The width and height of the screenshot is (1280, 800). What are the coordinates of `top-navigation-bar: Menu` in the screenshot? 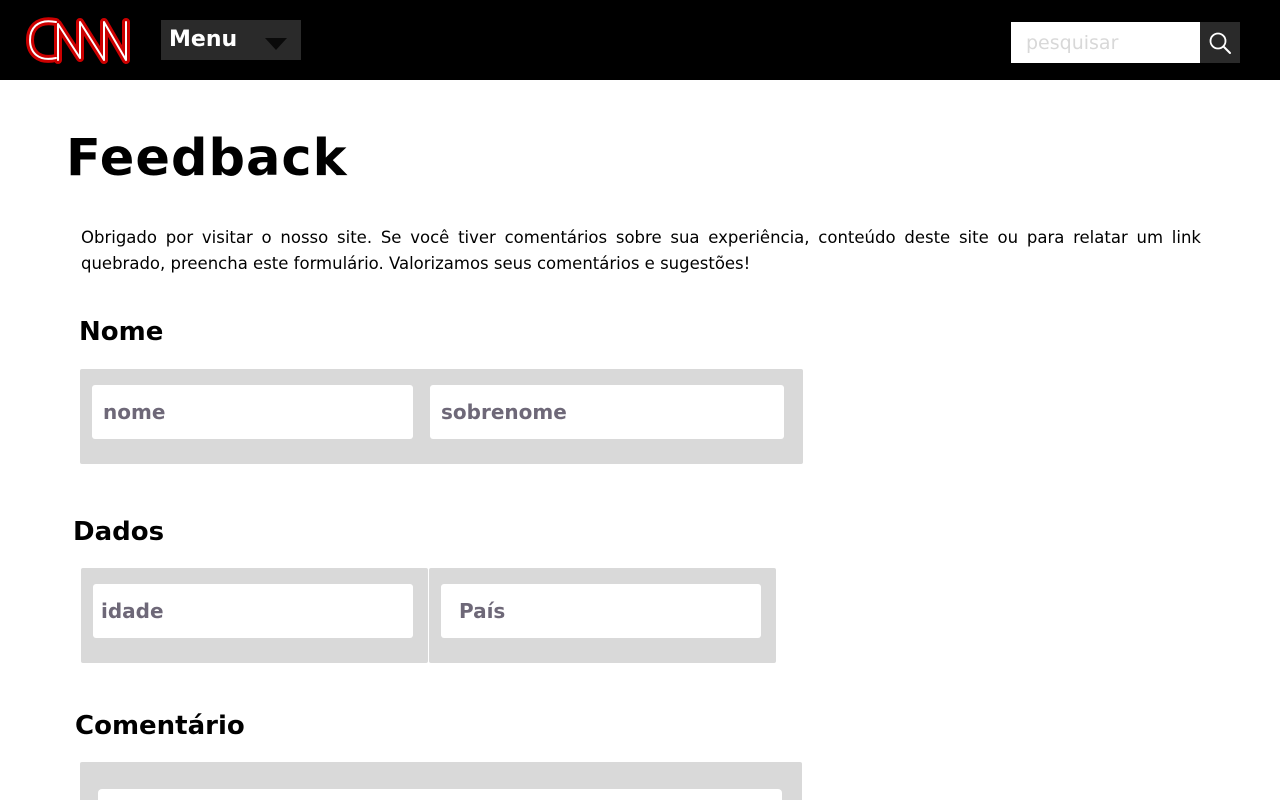 It's located at (640, 40).